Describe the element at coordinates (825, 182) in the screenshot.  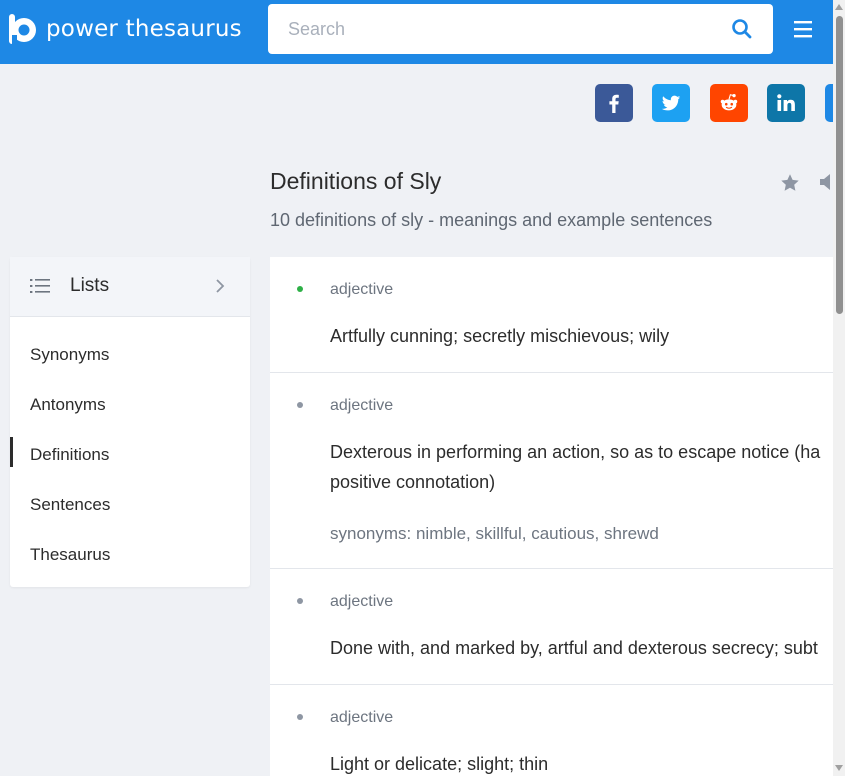
I see `speaker-icon` at that location.